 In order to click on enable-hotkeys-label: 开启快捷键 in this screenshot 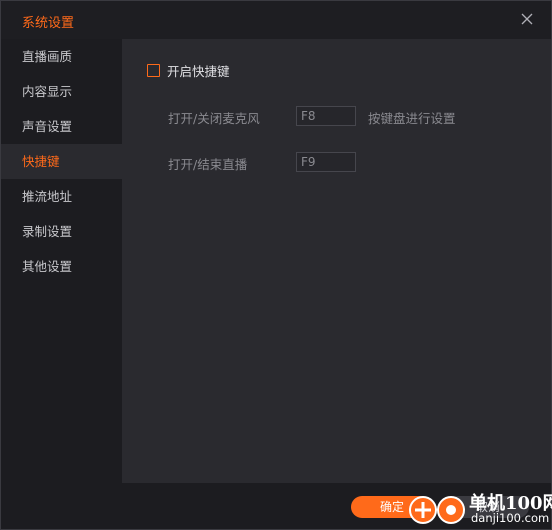, I will do `click(198, 70)`.